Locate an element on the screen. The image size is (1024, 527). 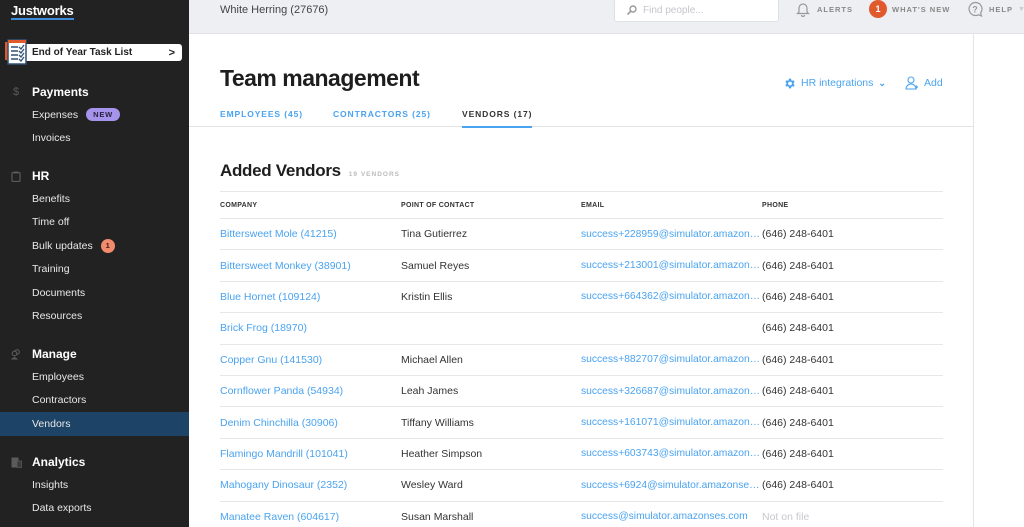
end-of-year-task-list-button: End of Year Task List > is located at coordinates (93, 52).